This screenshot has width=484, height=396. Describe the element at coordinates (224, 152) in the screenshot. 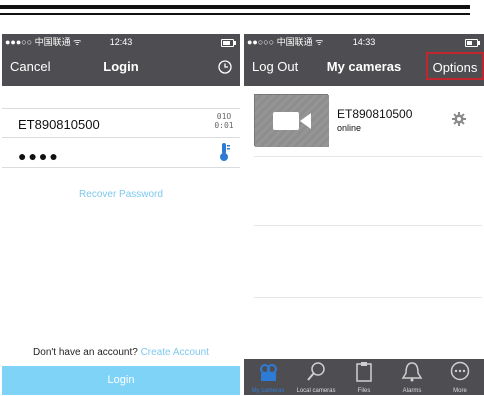

I see `key-icon` at that location.